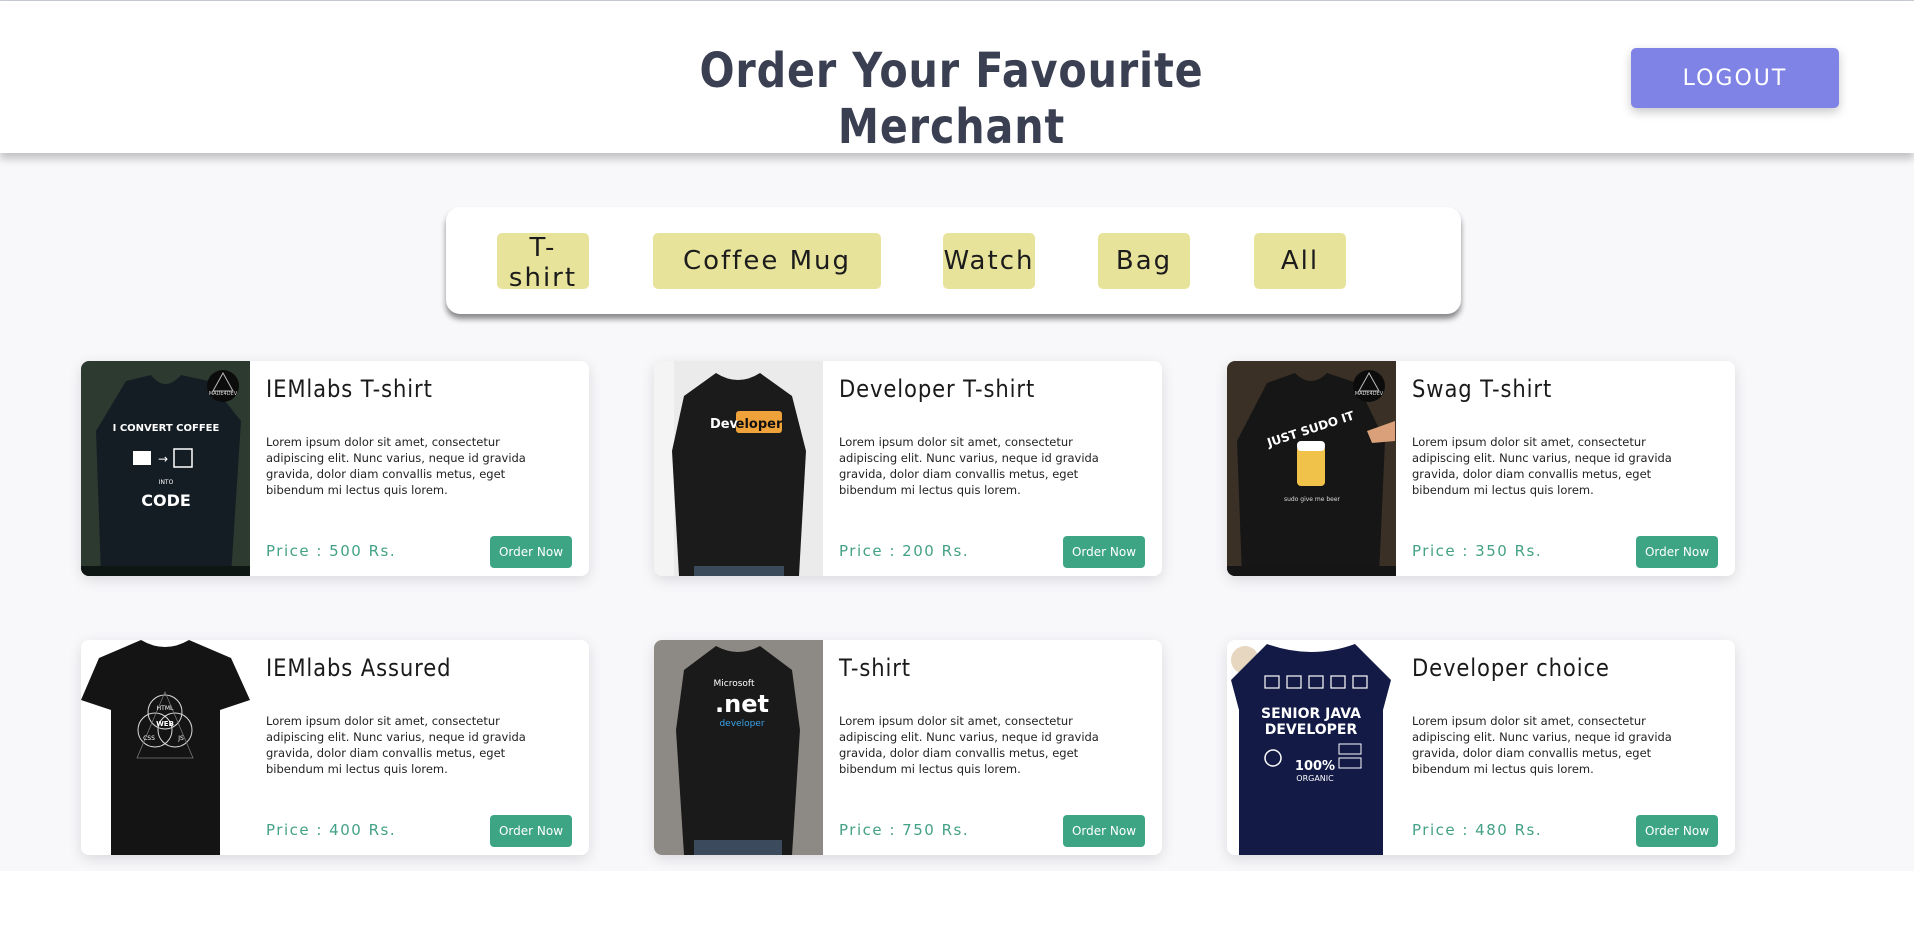  What do you see at coordinates (166, 428) in the screenshot?
I see `svg-text: I CONVERT COFFEE` at bounding box center [166, 428].